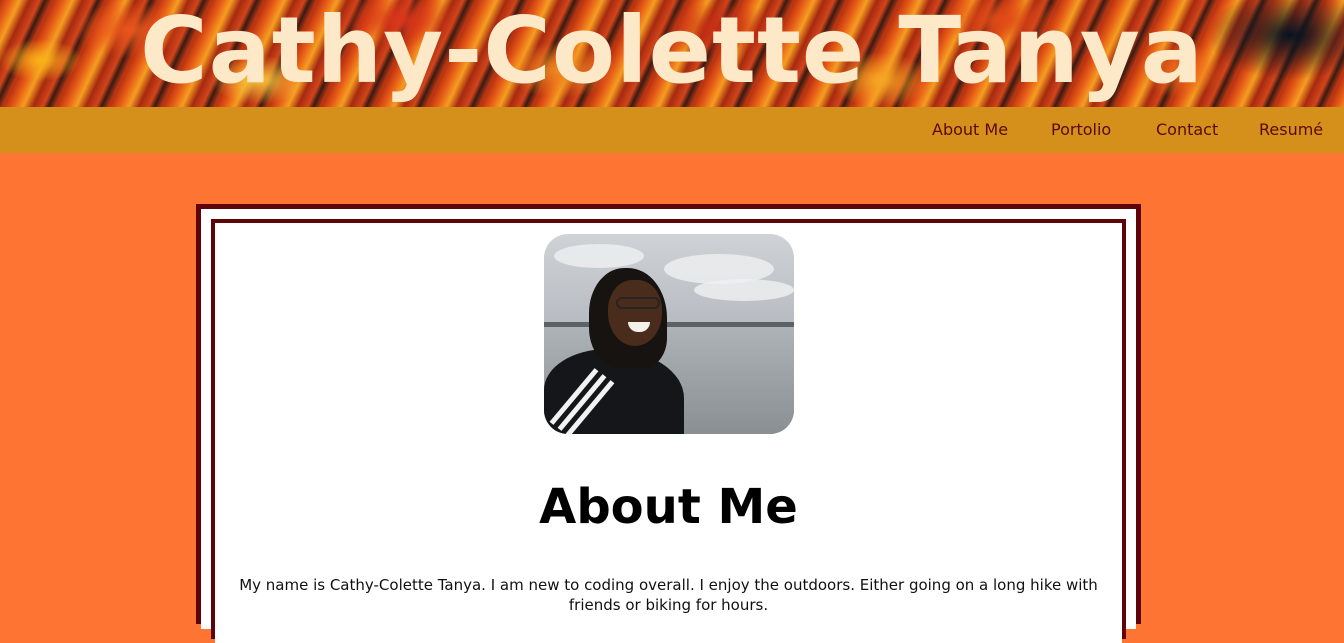  I want to click on nav-link-about-me: About Me, so click(970, 130).